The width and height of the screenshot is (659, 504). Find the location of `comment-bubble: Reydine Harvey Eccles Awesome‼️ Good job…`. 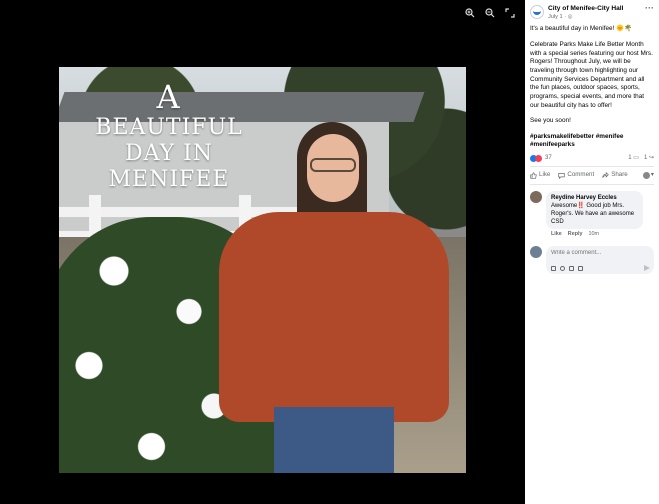

comment-bubble: Reydine Harvey Eccles Awesome‼️ Good job… is located at coordinates (594, 209).